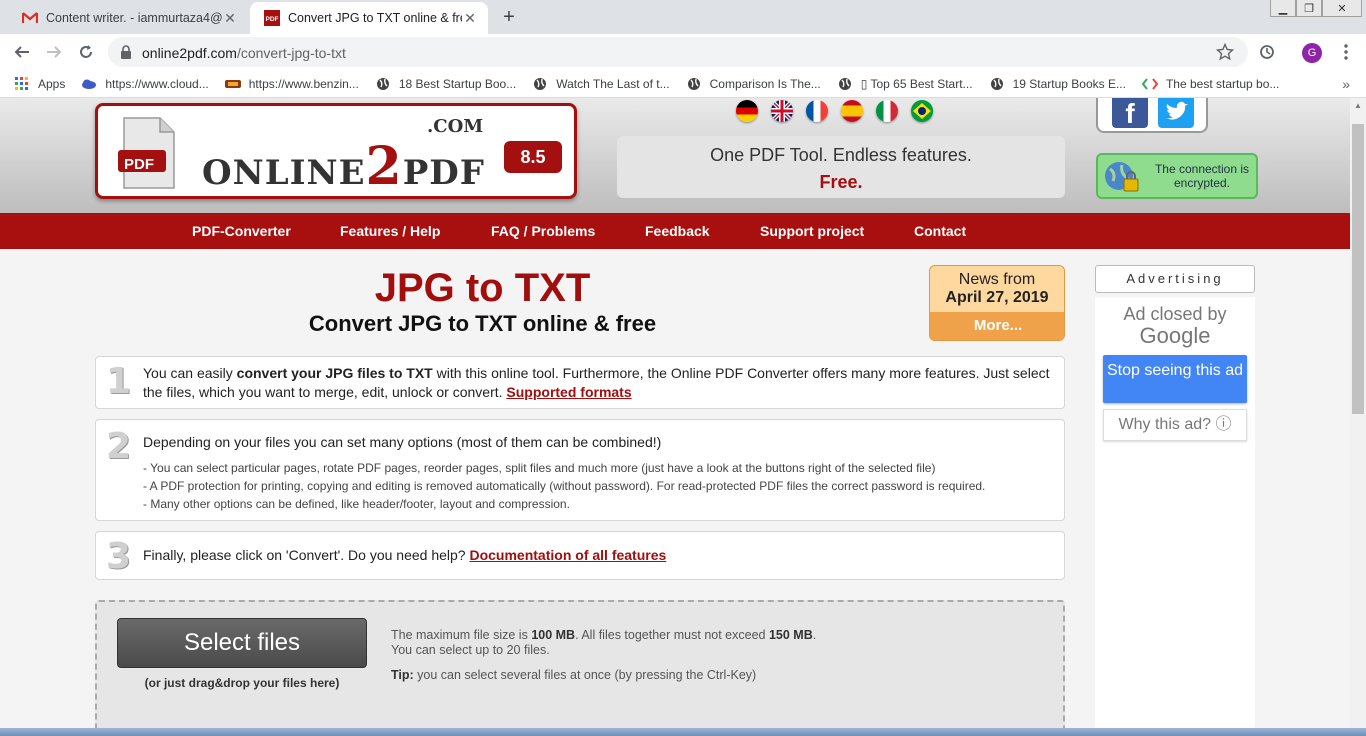 The image size is (1366, 736). What do you see at coordinates (455, 126) in the screenshot?
I see `brand-com: .COM` at bounding box center [455, 126].